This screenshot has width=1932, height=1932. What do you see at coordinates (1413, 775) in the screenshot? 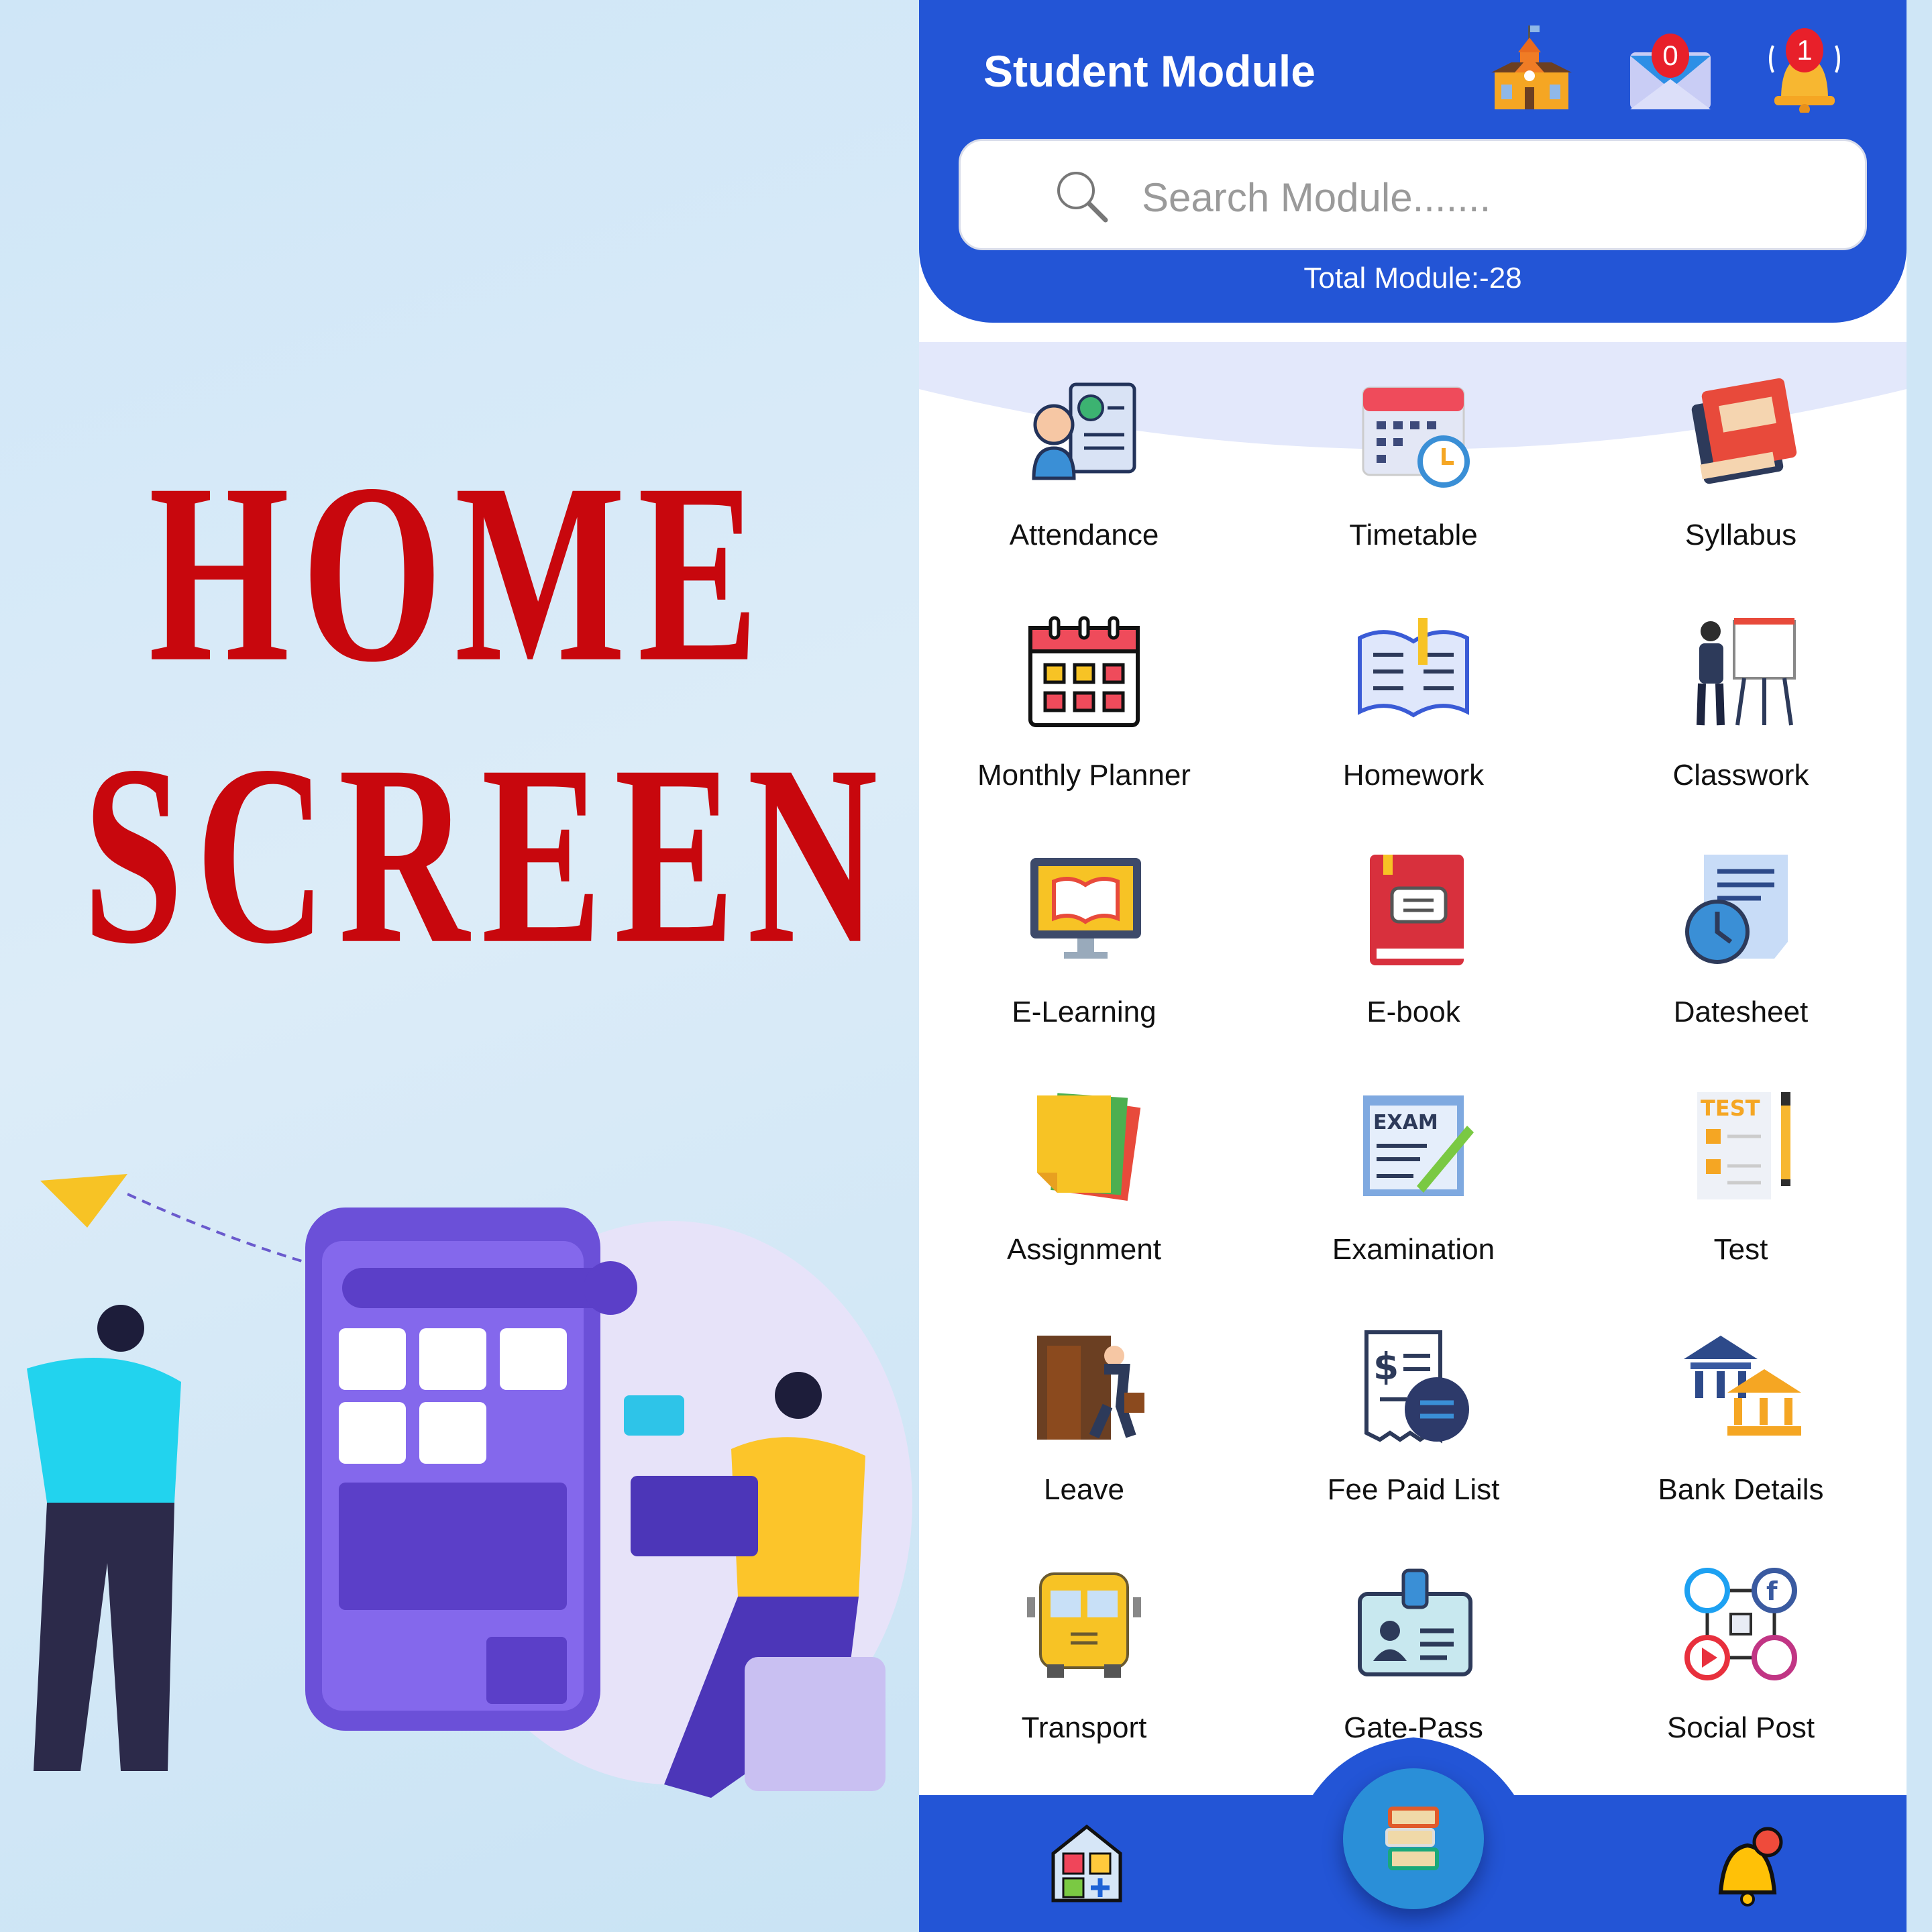
I see `module-label: Homework` at bounding box center [1413, 775].